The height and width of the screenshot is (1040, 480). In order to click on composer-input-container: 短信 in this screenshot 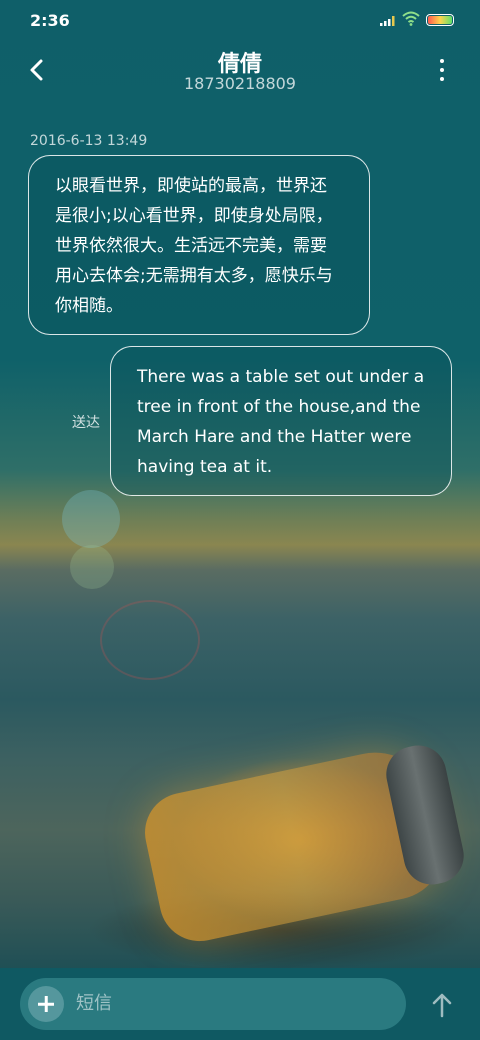, I will do `click(213, 1004)`.